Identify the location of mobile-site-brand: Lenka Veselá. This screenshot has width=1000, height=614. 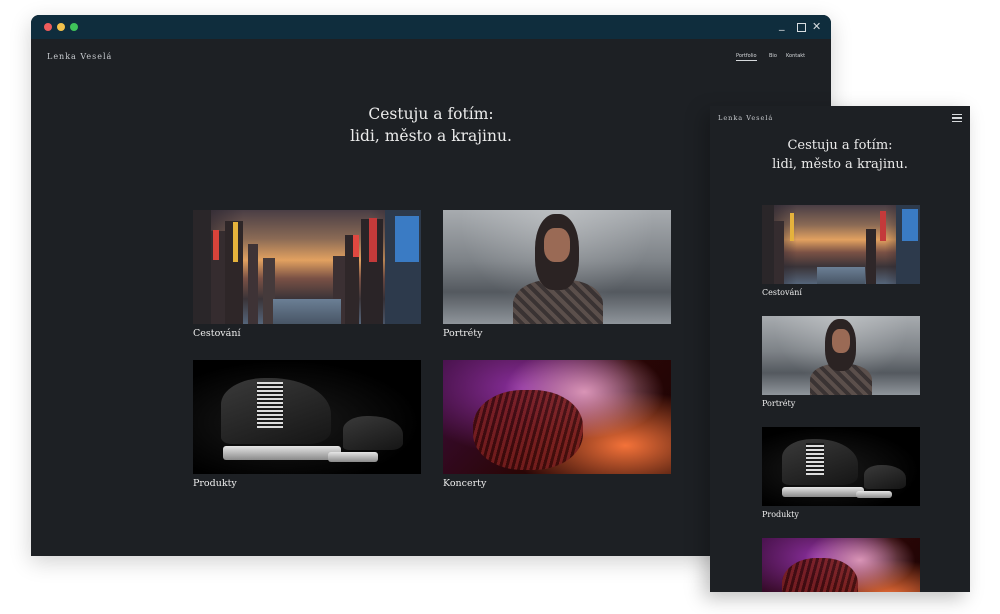
(745, 118).